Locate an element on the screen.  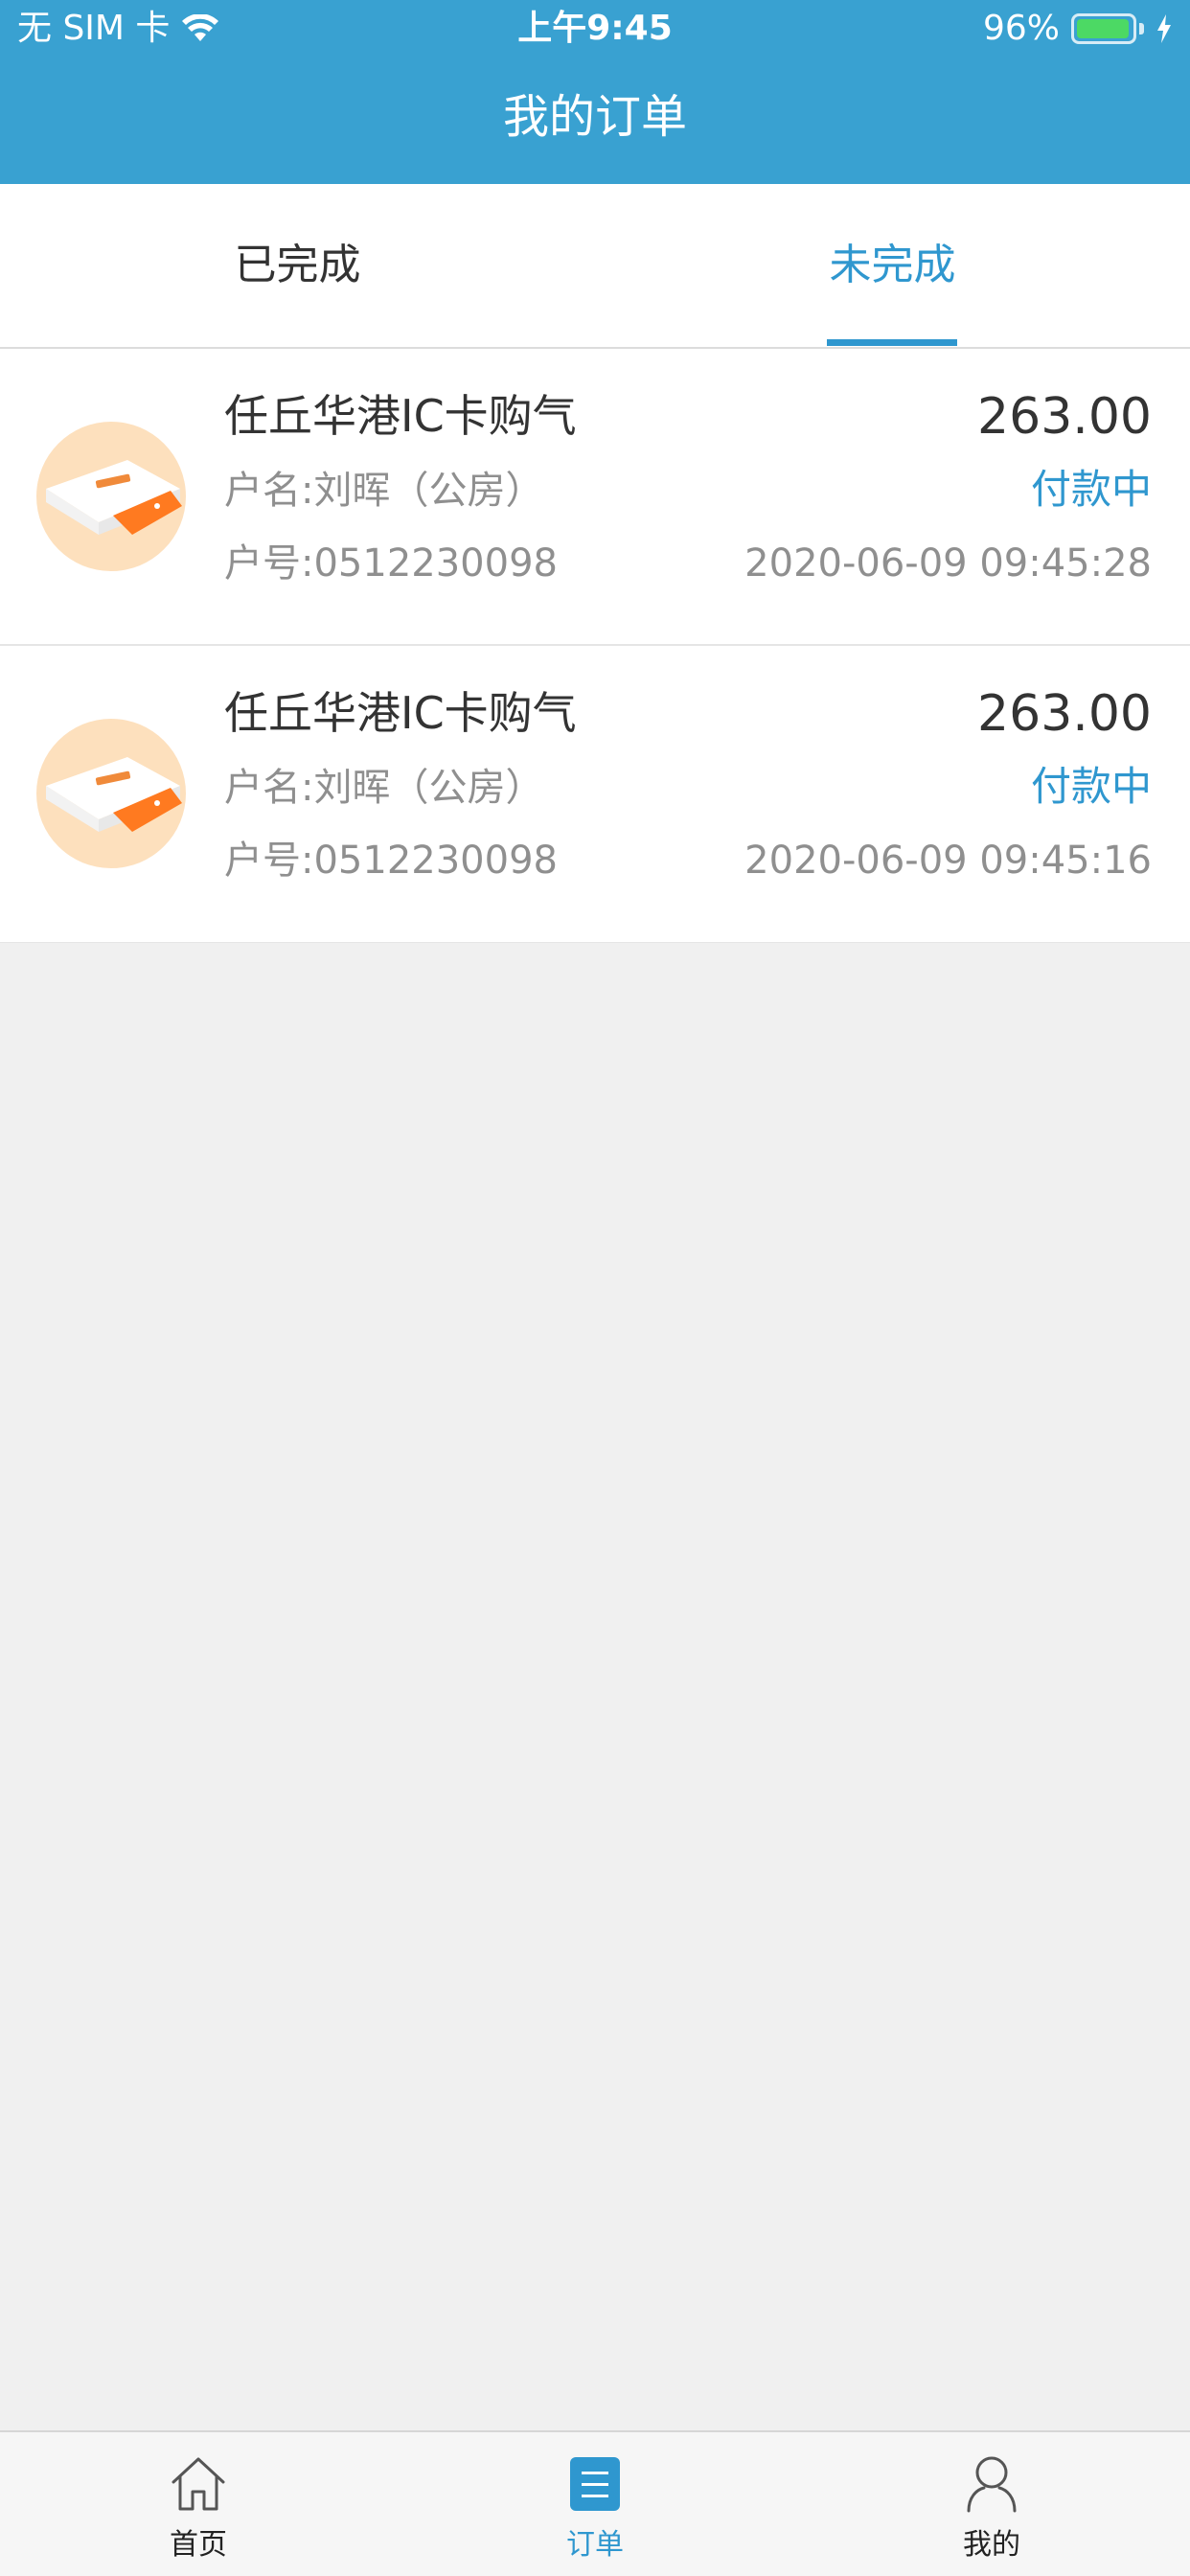
order-time: 2020-06-09 09:45:28 is located at coordinates (948, 563).